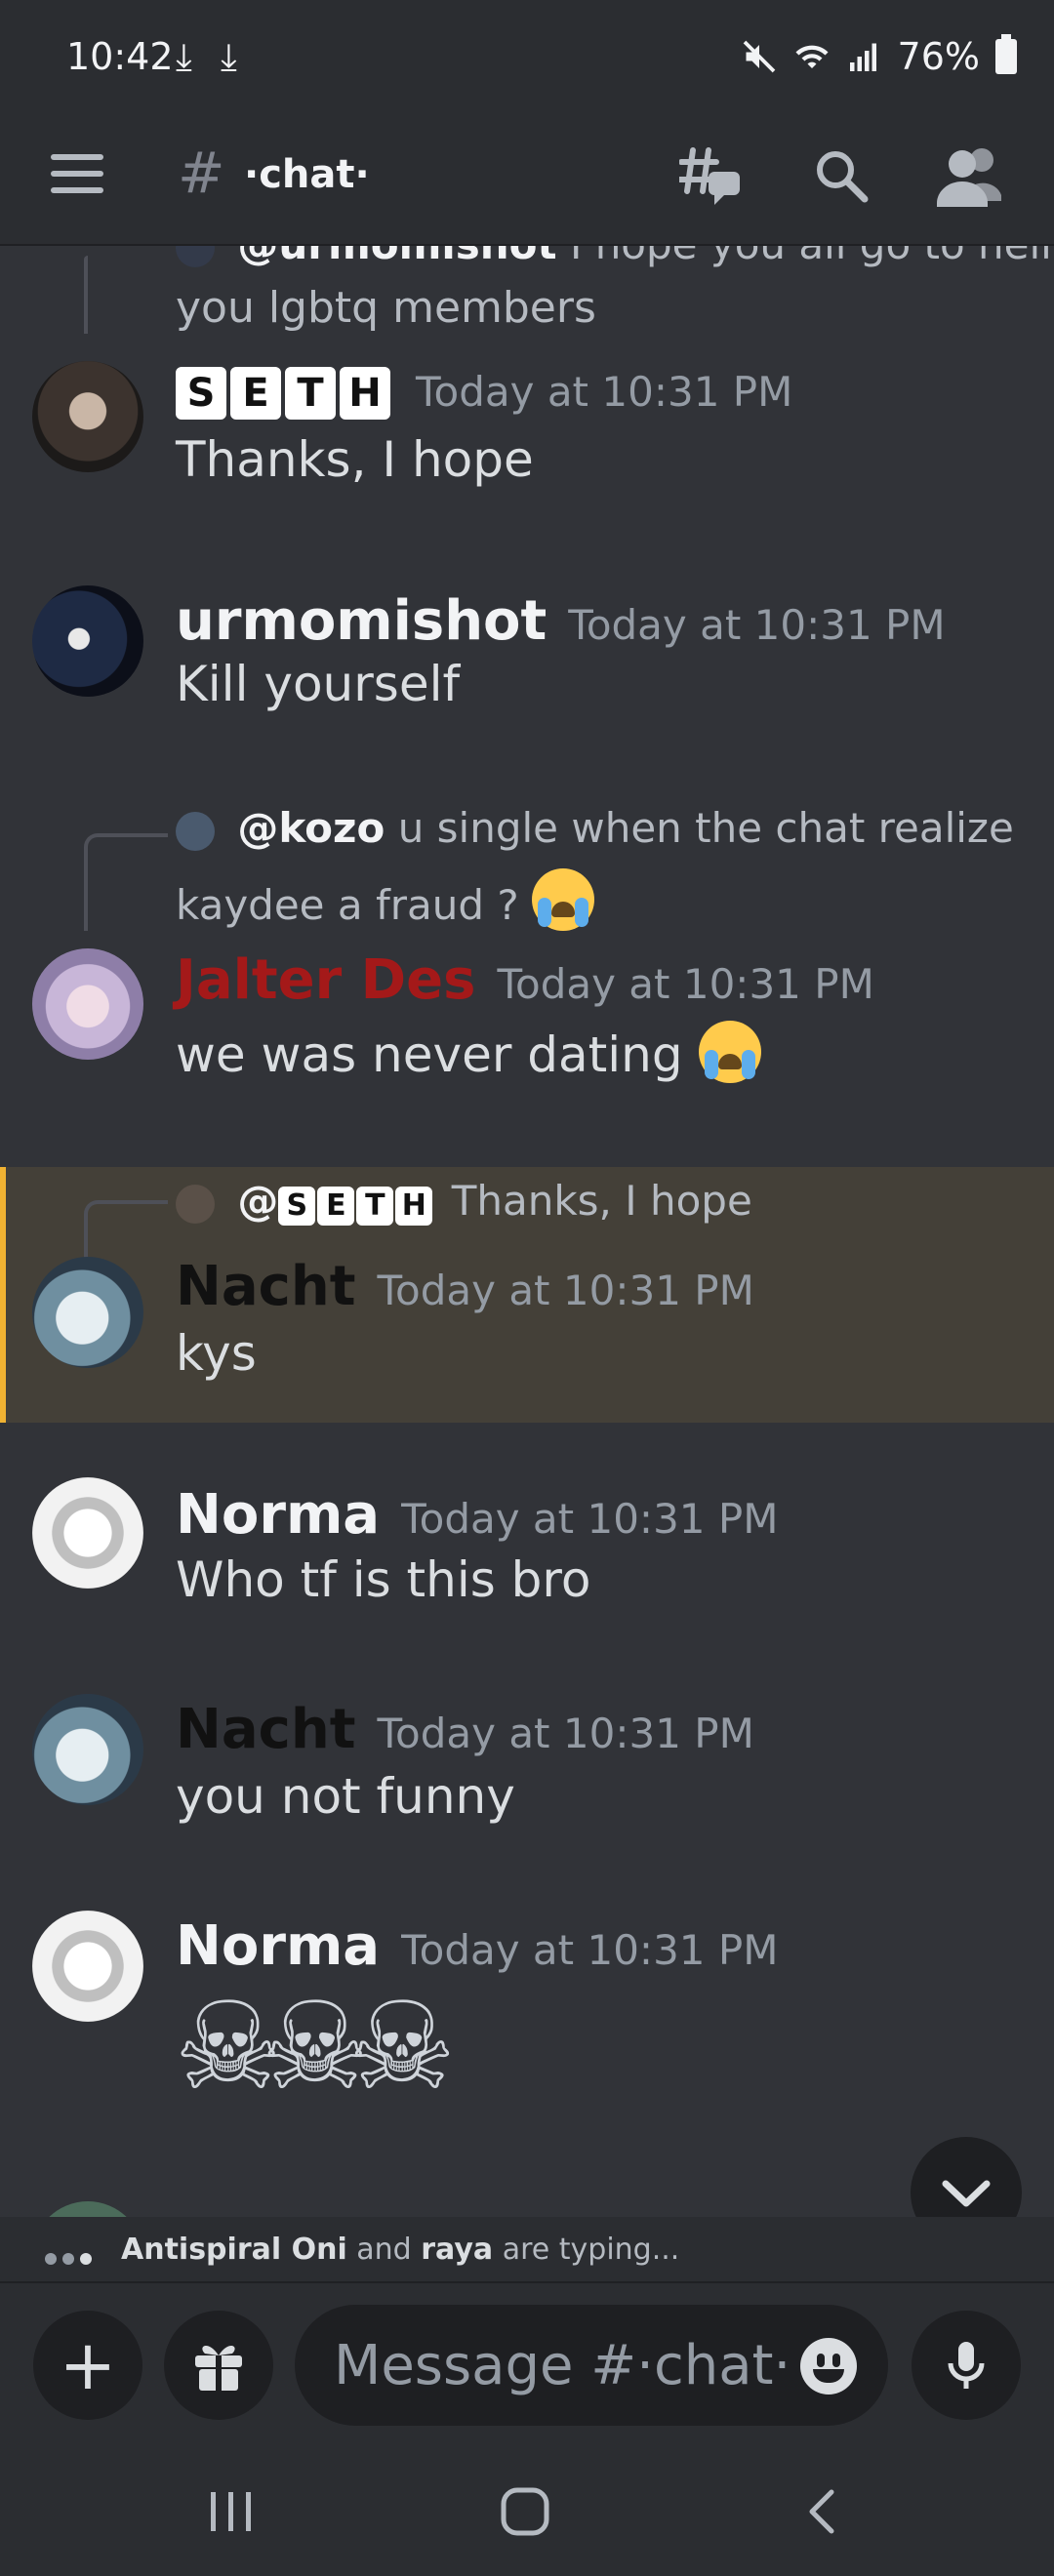 This screenshot has height=2576, width=1054. I want to click on username-letter: E, so click(256, 393).